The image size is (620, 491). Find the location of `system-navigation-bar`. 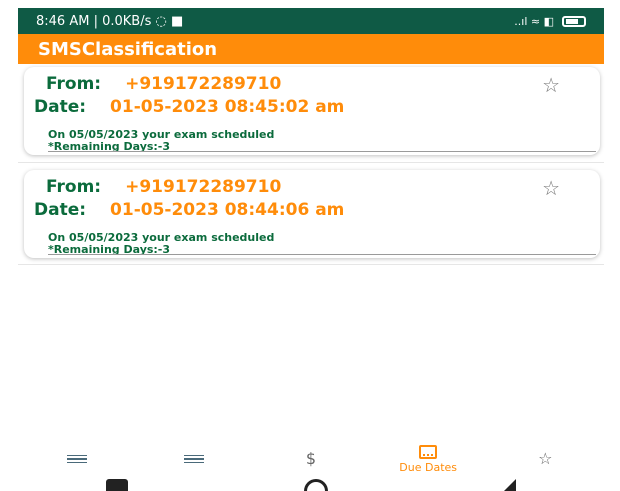

system-navigation-bar is located at coordinates (311, 483).